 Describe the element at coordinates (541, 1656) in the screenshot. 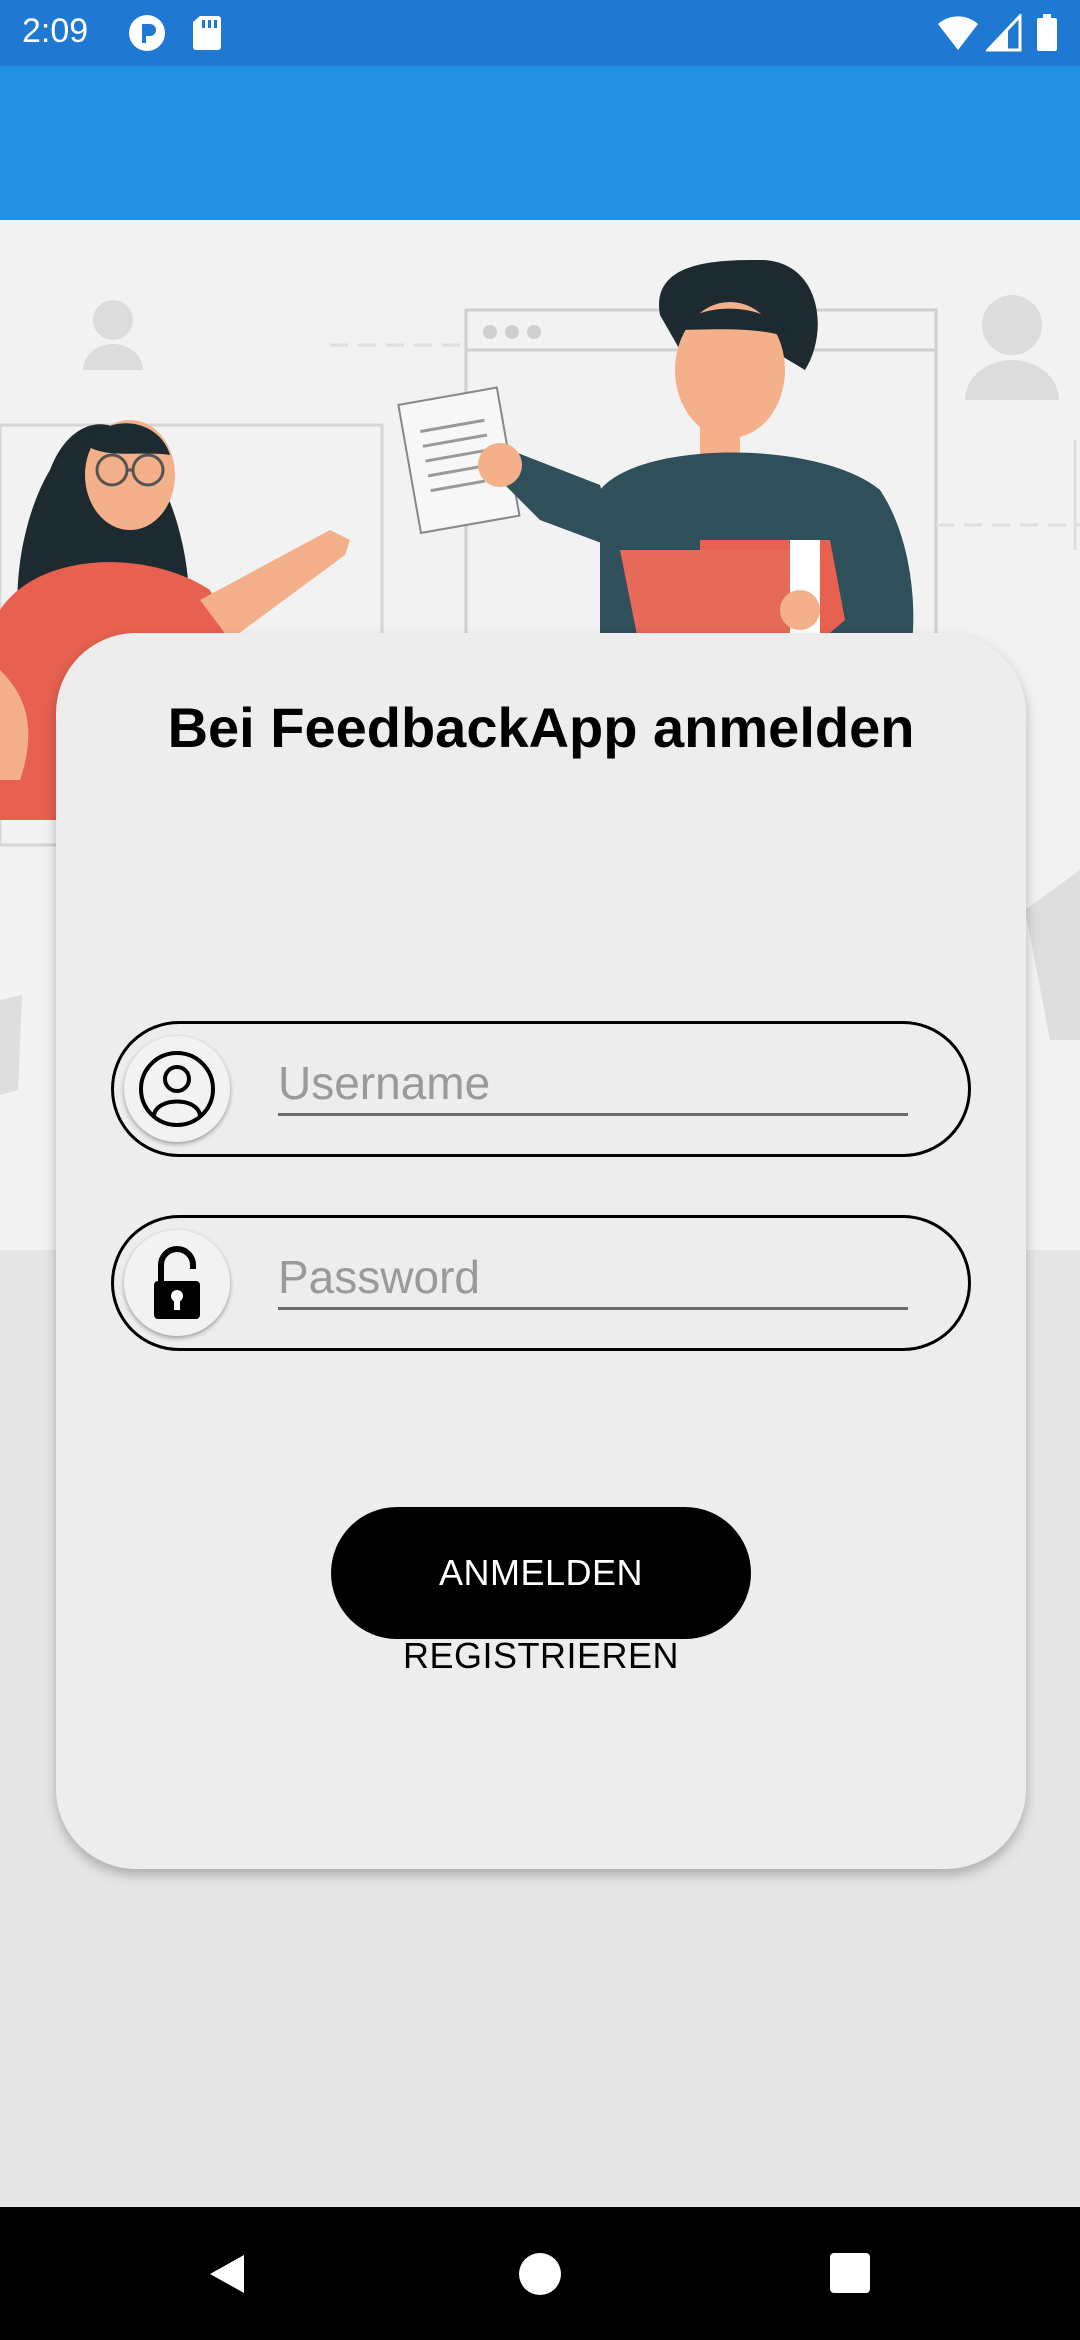

I see `register-button: REGISTRIEREN` at that location.